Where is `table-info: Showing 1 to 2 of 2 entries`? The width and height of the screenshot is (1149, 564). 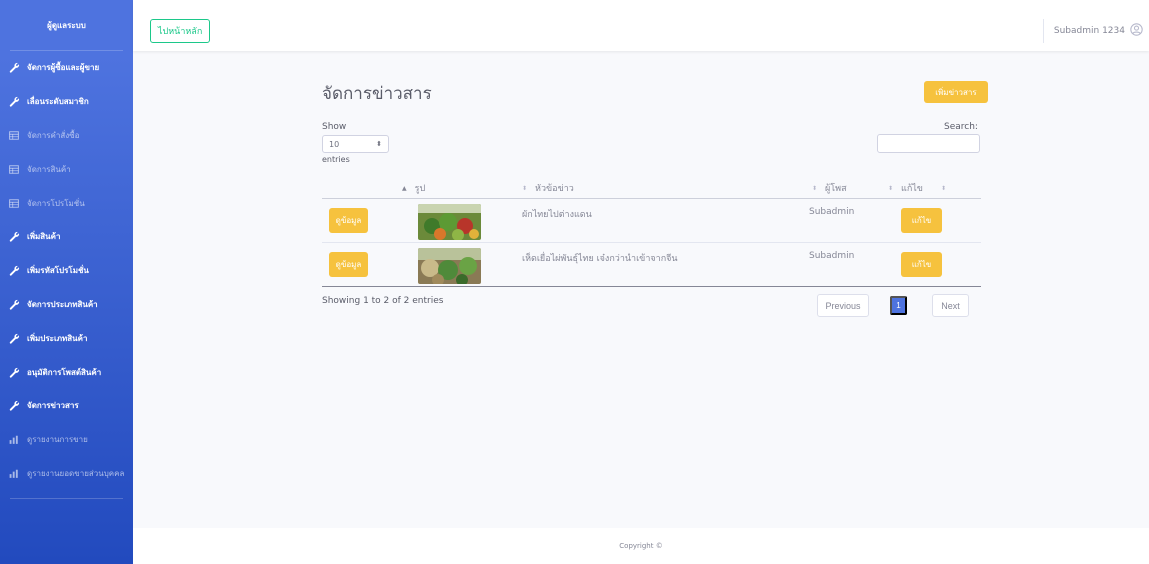 table-info: Showing 1 to 2 of 2 entries is located at coordinates (383, 301).